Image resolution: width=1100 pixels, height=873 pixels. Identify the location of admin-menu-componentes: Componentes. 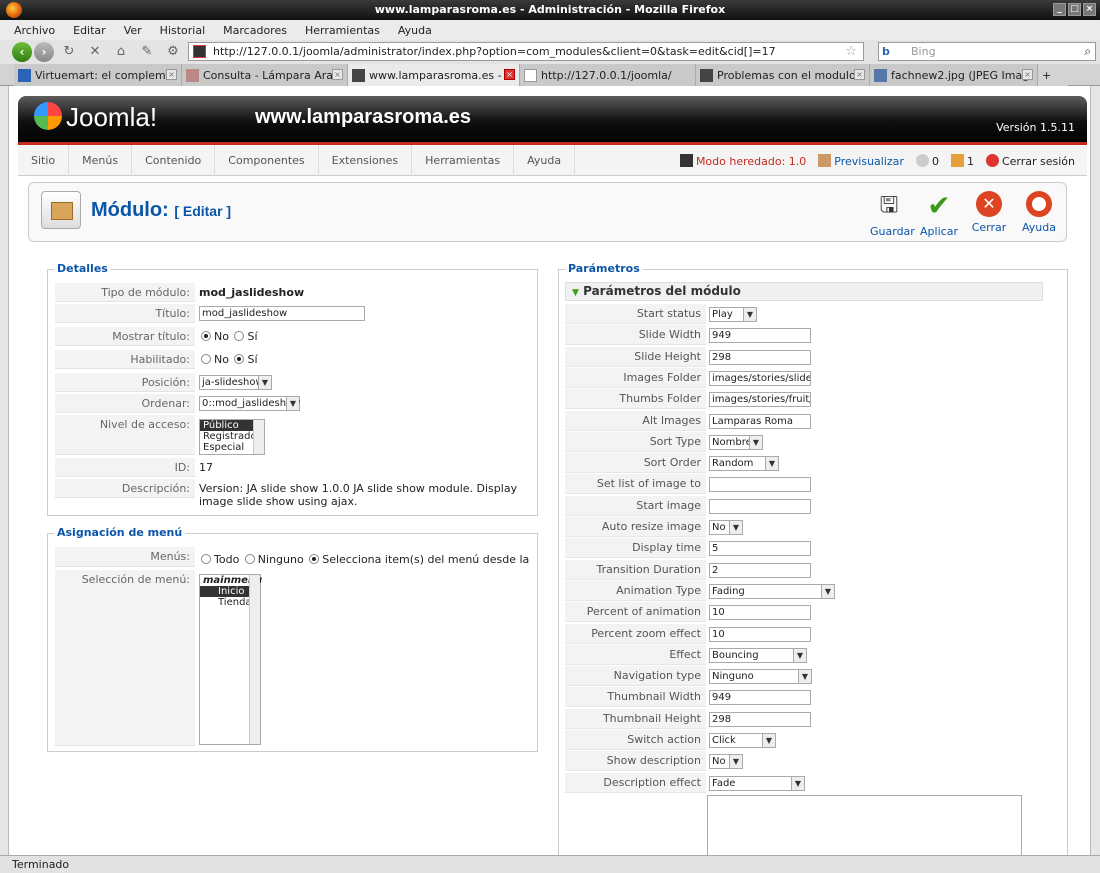
(267, 160).